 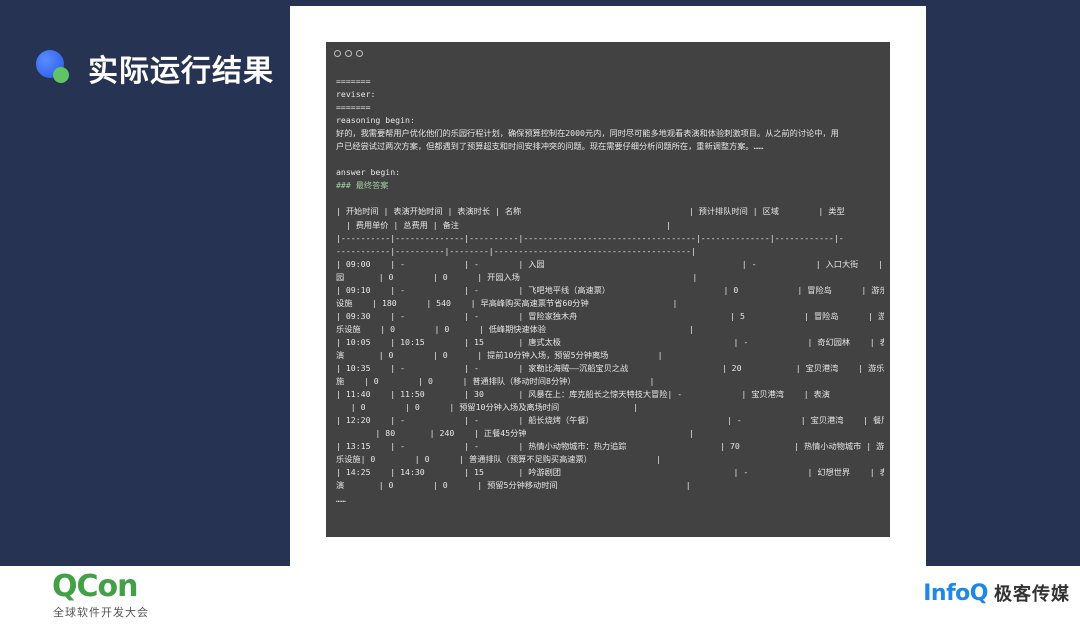 What do you see at coordinates (515, 433) in the screenshot?
I see `terminal-line: | 80 | 240 | 正餐45分钟 |` at bounding box center [515, 433].